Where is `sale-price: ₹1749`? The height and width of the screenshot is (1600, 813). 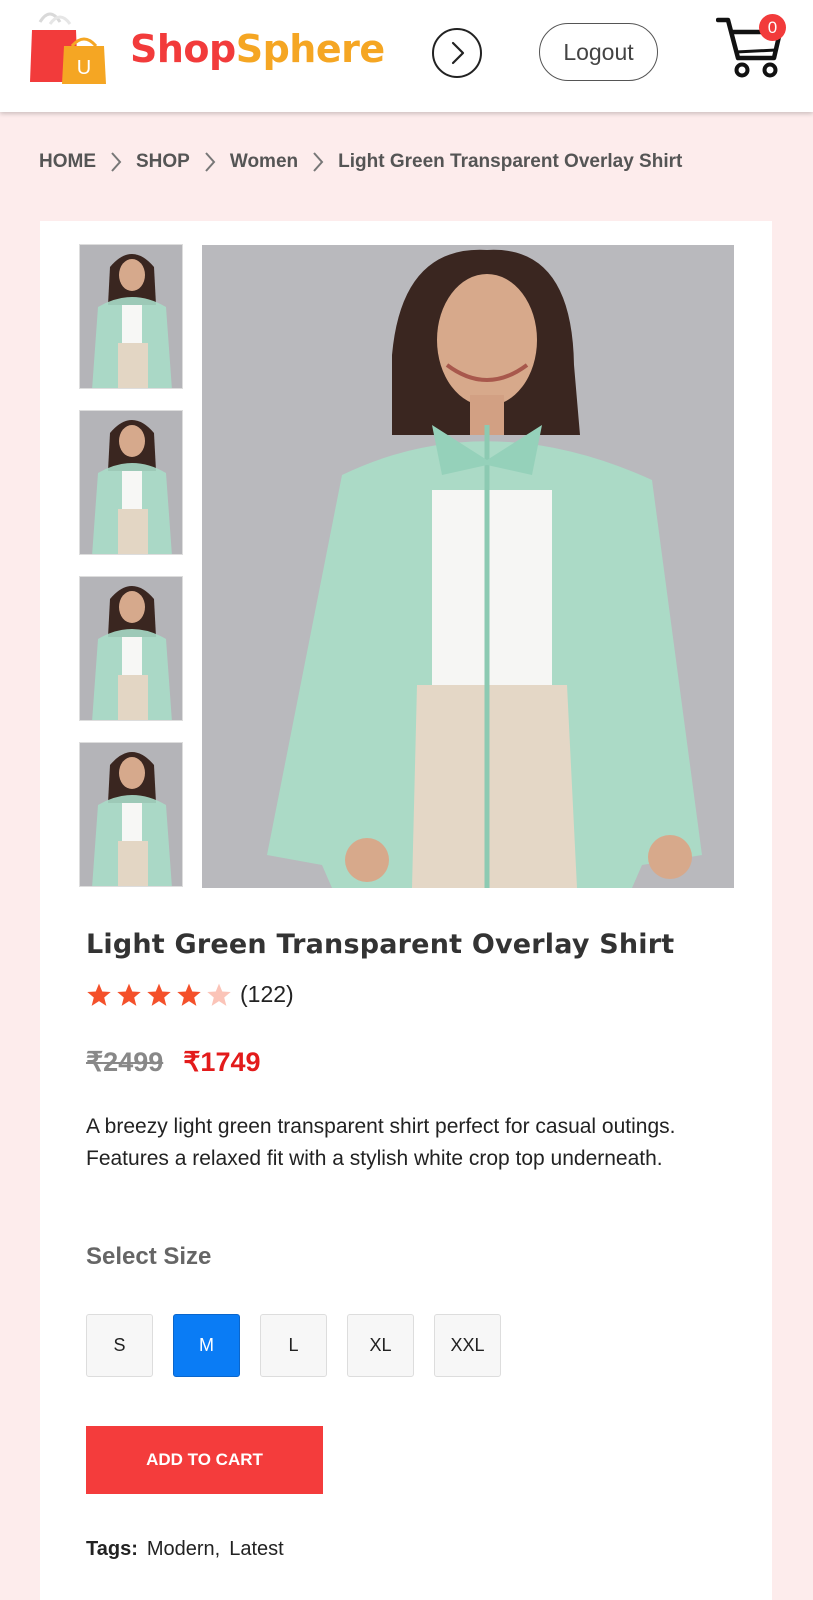 sale-price: ₹1749 is located at coordinates (222, 1062).